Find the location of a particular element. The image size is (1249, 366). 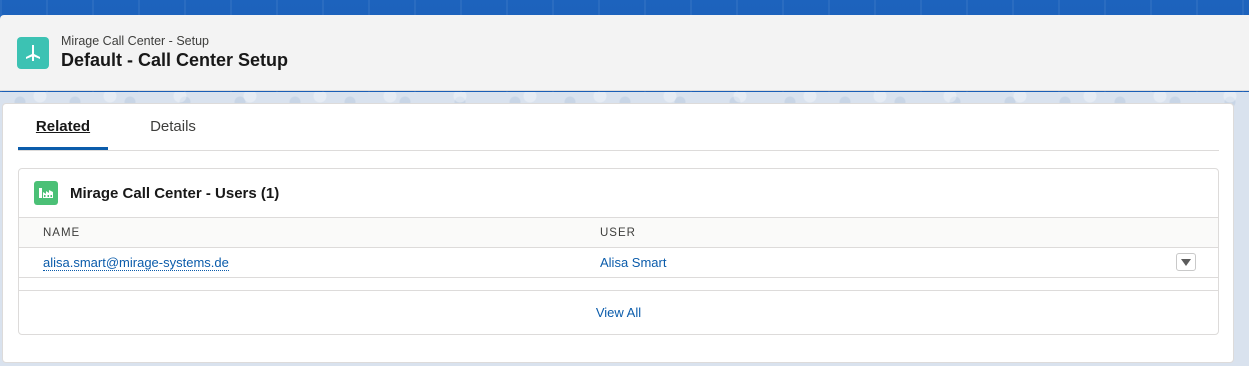

view-all-link: View All is located at coordinates (618, 312).